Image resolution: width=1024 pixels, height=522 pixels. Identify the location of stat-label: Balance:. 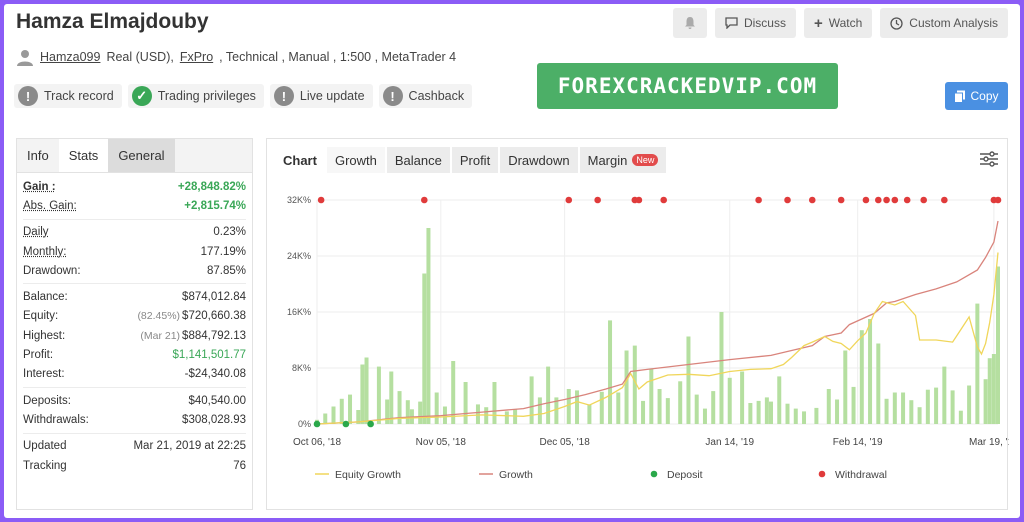
(45, 297).